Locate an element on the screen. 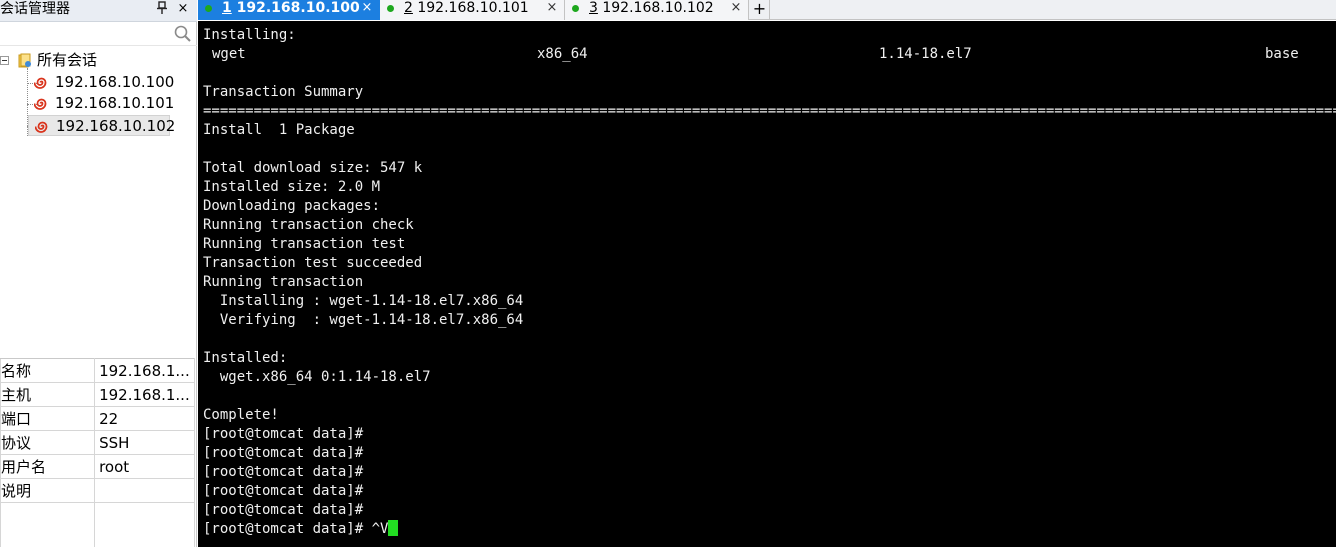 The image size is (1336, 547). tree-root-label: 所有会话 is located at coordinates (67, 60).